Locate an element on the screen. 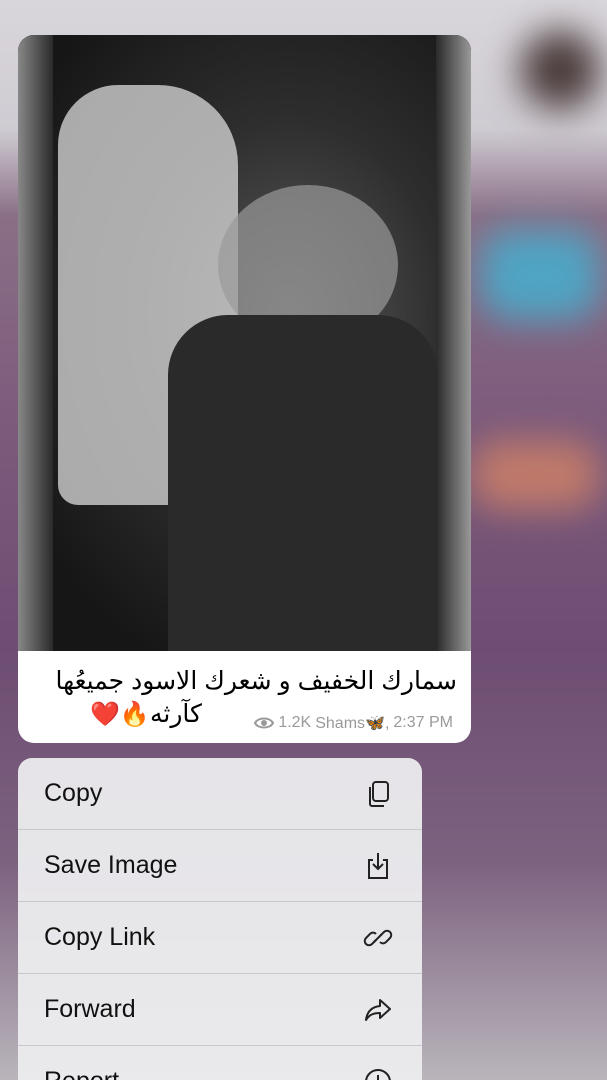 The width and height of the screenshot is (607, 1080). menu-item-copy: Copy is located at coordinates (220, 794).